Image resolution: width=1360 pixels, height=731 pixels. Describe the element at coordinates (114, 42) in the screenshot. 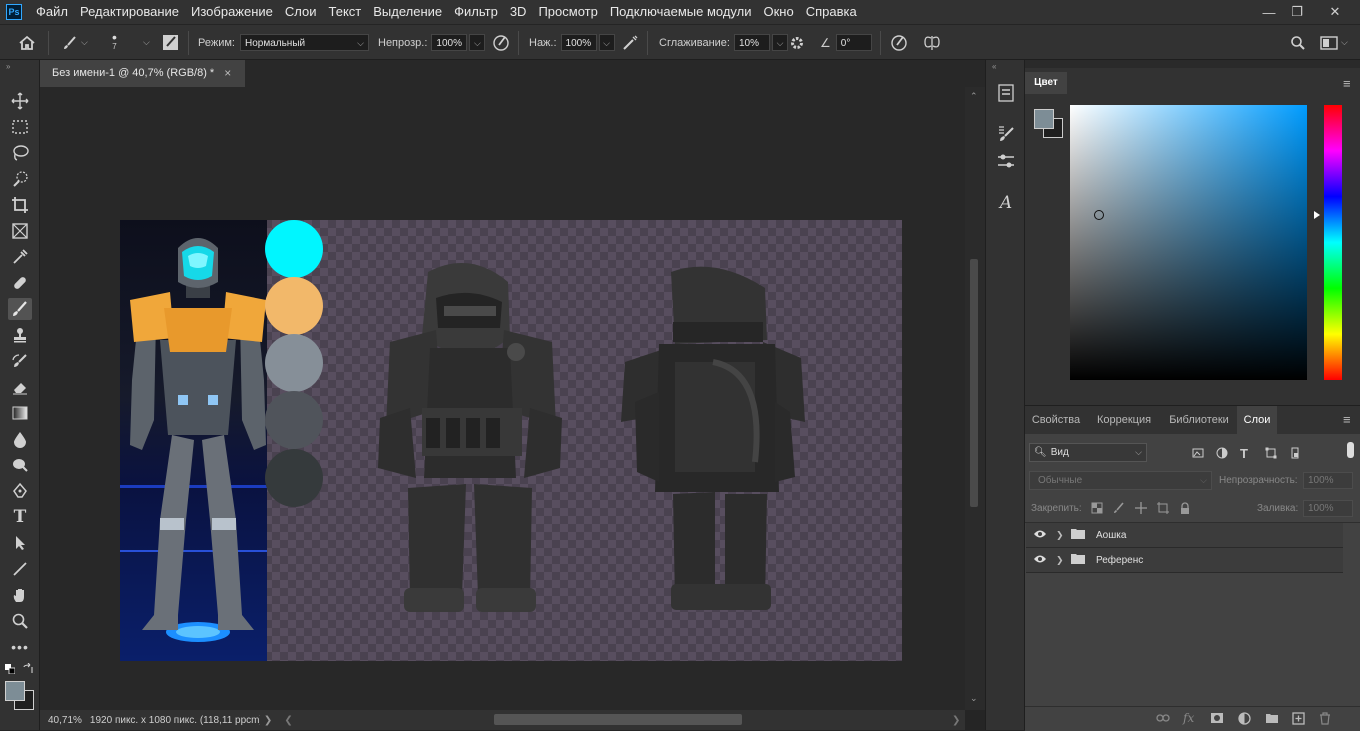

I see `brush-size-picker: • 7` at that location.